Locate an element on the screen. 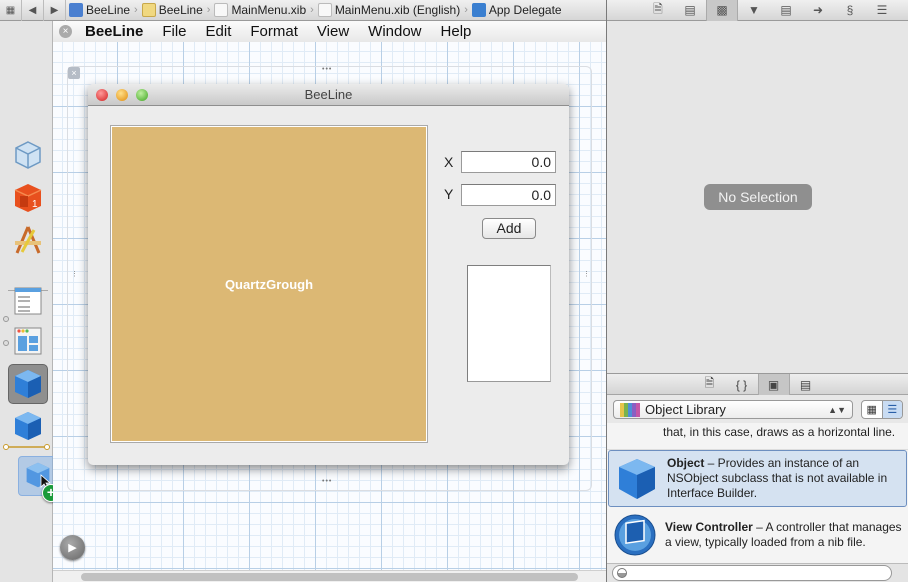 This screenshot has width=908, height=582. folder-icon is located at coordinates (148, 10).